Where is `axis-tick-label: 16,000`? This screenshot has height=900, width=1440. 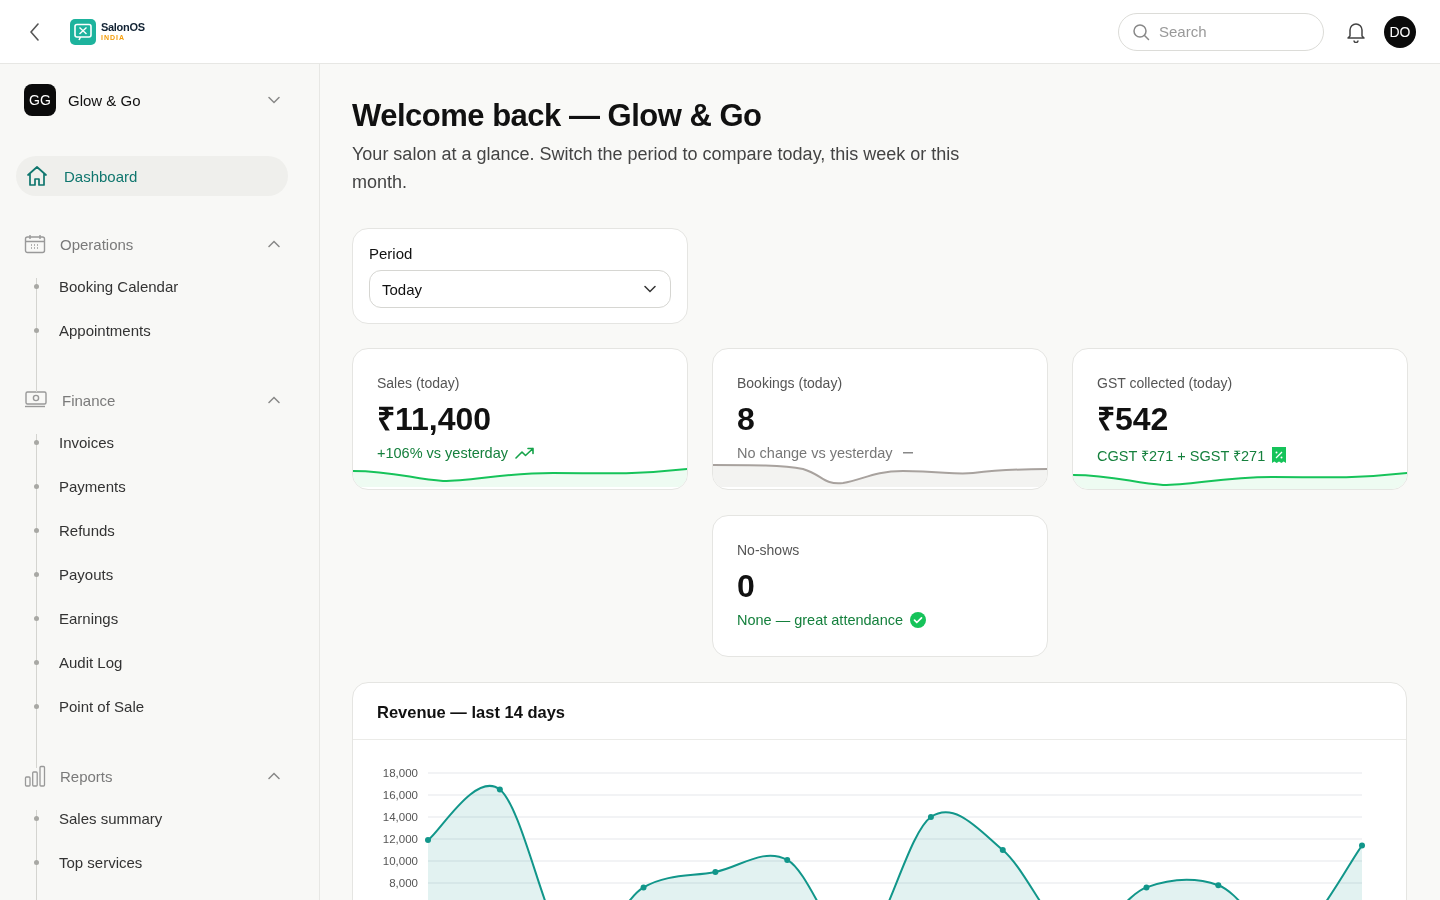 axis-tick-label: 16,000 is located at coordinates (400, 795).